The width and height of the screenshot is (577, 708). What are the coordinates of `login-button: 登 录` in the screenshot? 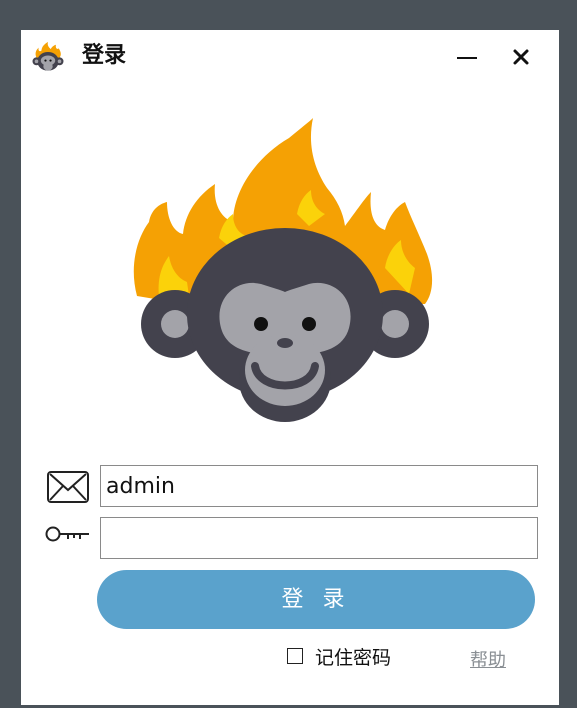 It's located at (316, 599).